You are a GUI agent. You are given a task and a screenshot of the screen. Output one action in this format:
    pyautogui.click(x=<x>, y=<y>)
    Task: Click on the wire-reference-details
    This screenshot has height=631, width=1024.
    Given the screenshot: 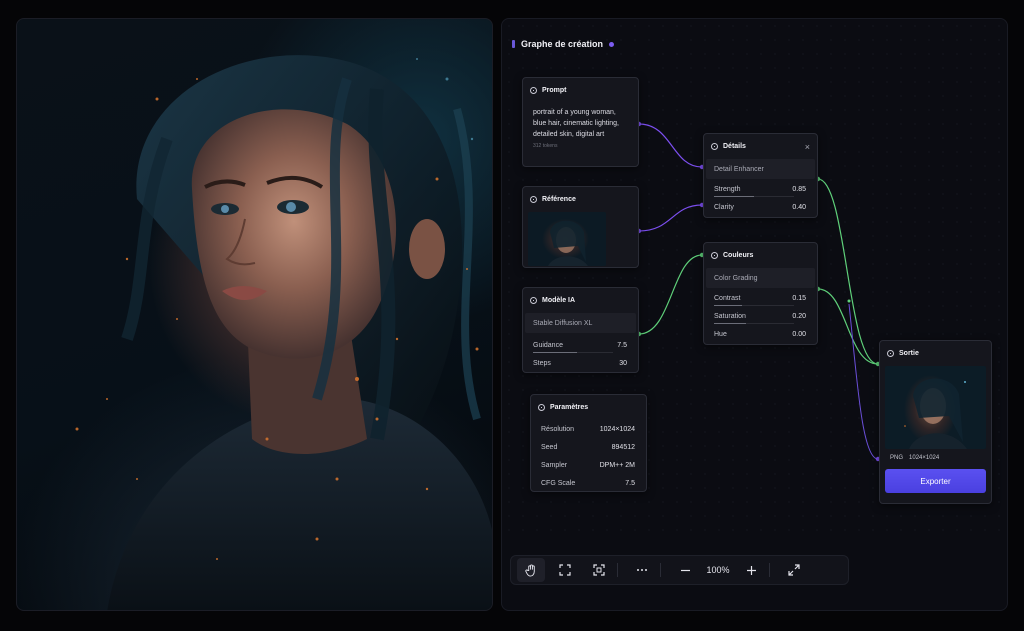 What is the action you would take?
    pyautogui.click(x=670, y=218)
    